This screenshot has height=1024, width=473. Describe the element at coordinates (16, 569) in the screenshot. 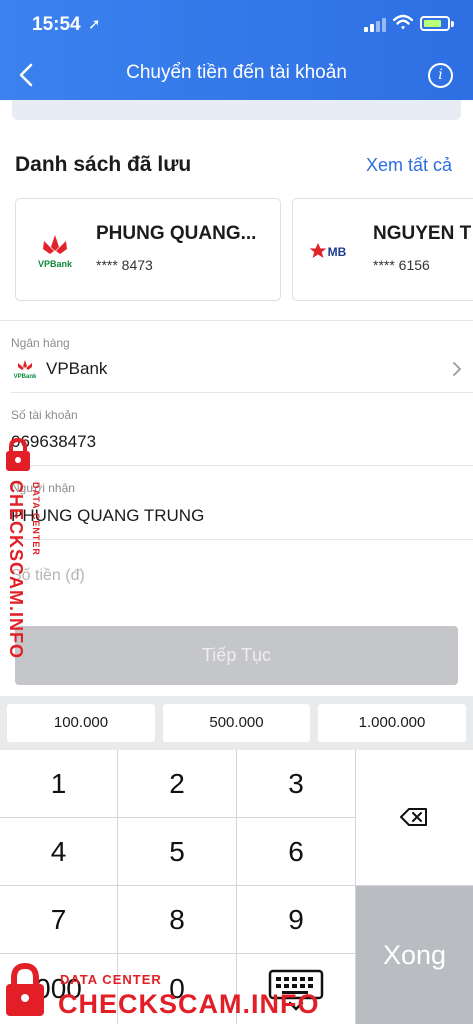

I see `watermark-side-text: CHECKSCAM.INFO` at that location.